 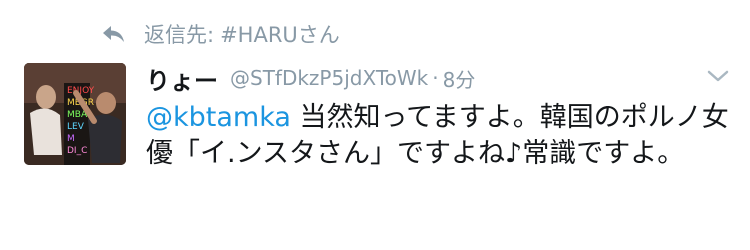 What do you see at coordinates (718, 76) in the screenshot?
I see `chevron-down-icon` at bounding box center [718, 76].